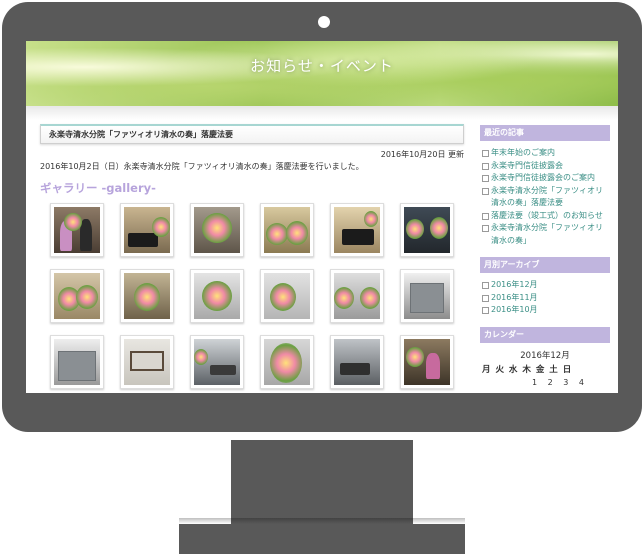 The width and height of the screenshot is (644, 558). I want to click on page-title: お知らせ・イベント, so click(322, 66).